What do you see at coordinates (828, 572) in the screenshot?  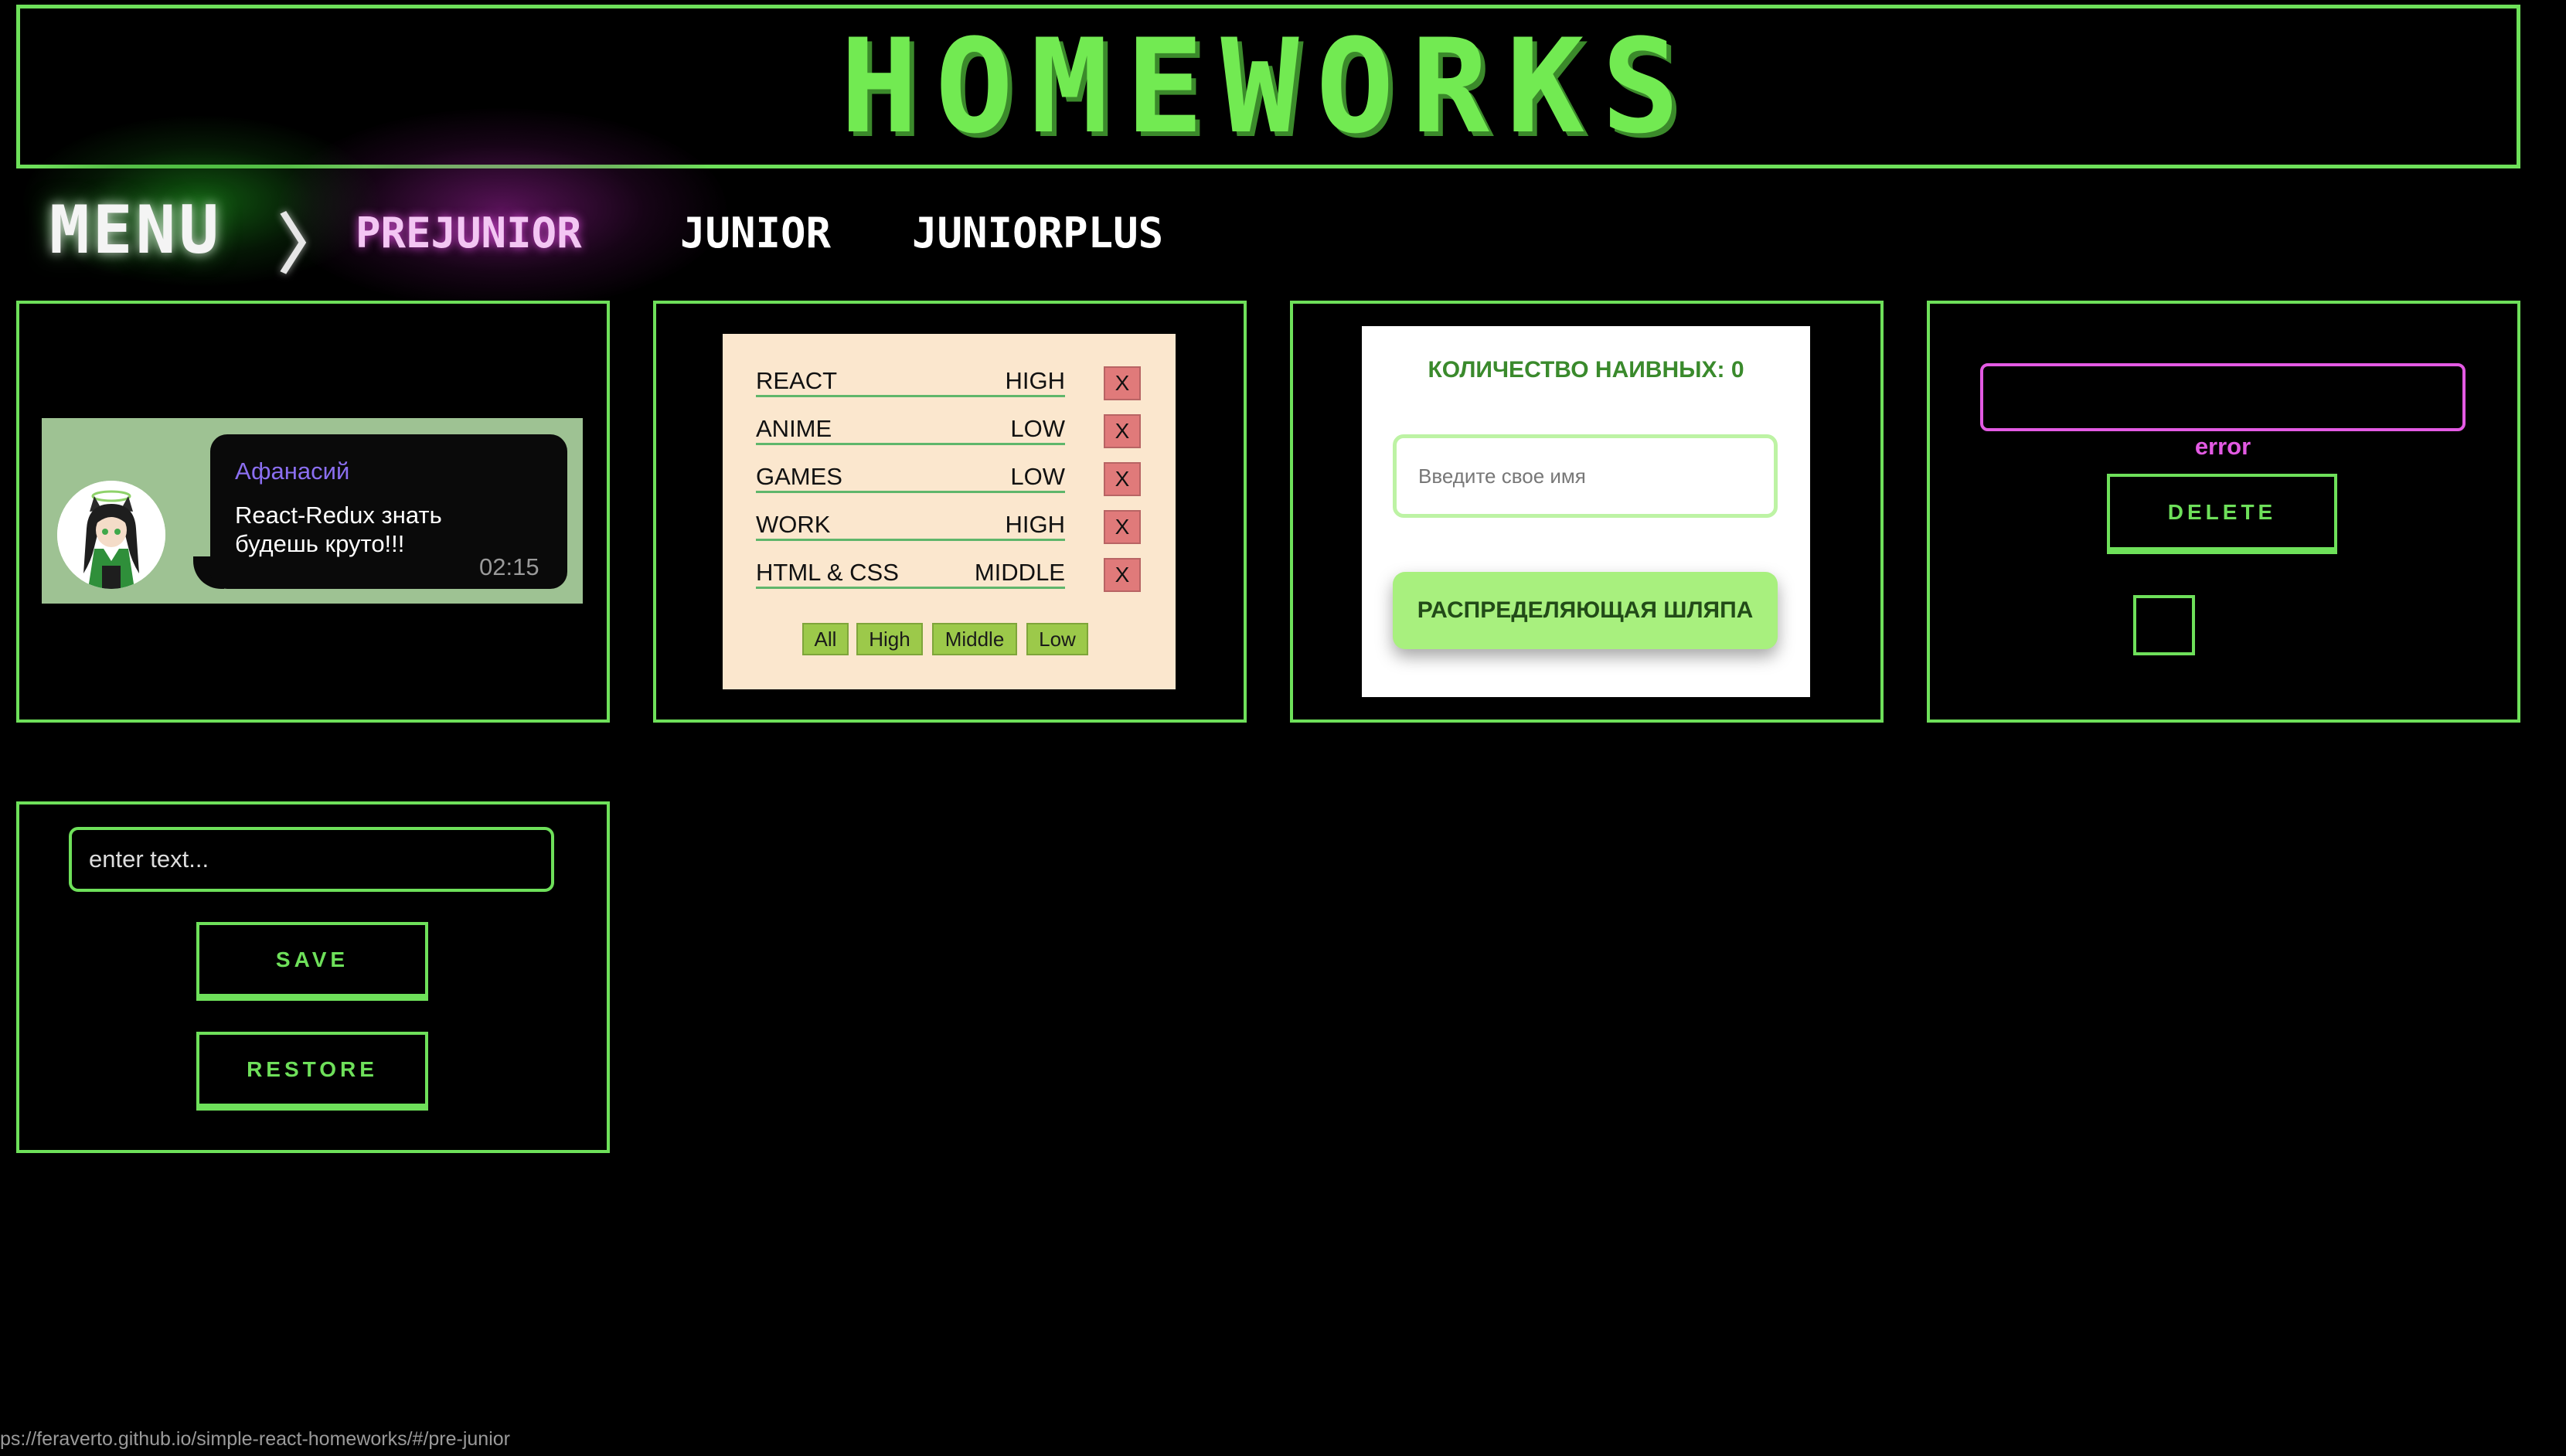 I see `affair-name: HTML & CSS` at bounding box center [828, 572].